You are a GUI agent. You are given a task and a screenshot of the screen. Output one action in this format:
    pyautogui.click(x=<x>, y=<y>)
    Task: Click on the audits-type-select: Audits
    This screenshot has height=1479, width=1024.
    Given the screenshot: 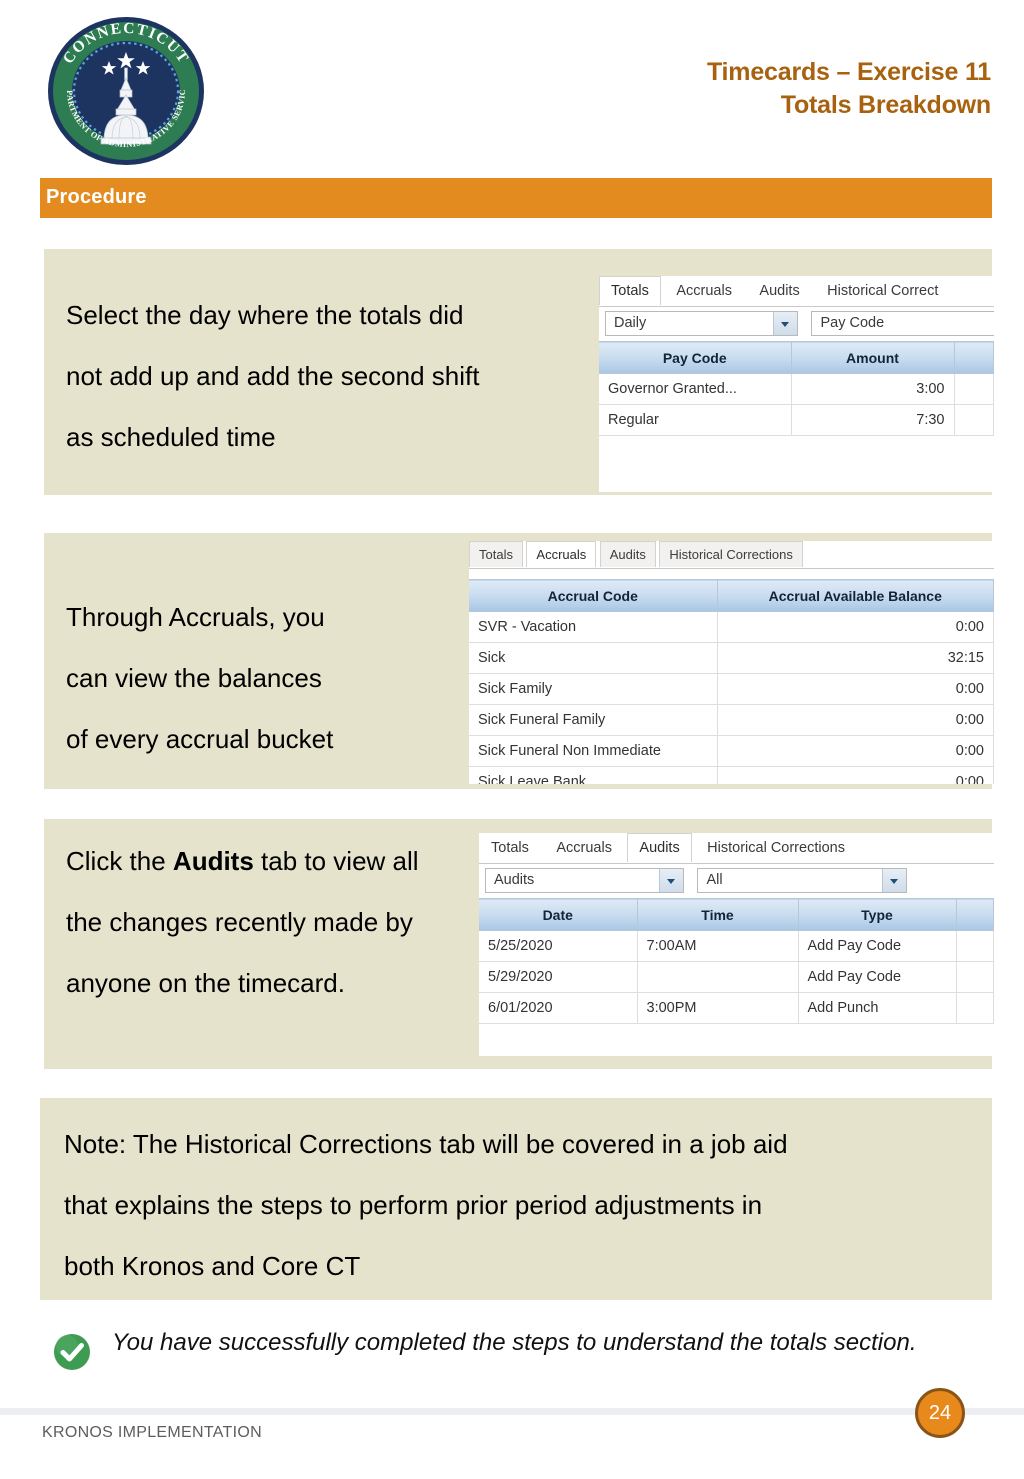 What is the action you would take?
    pyautogui.click(x=584, y=880)
    